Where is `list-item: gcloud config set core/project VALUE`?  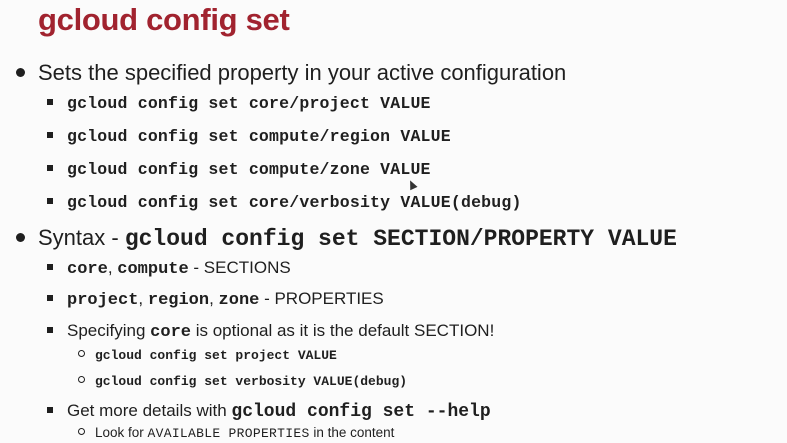 list-item: gcloud config set core/project VALUE is located at coordinates (239, 103).